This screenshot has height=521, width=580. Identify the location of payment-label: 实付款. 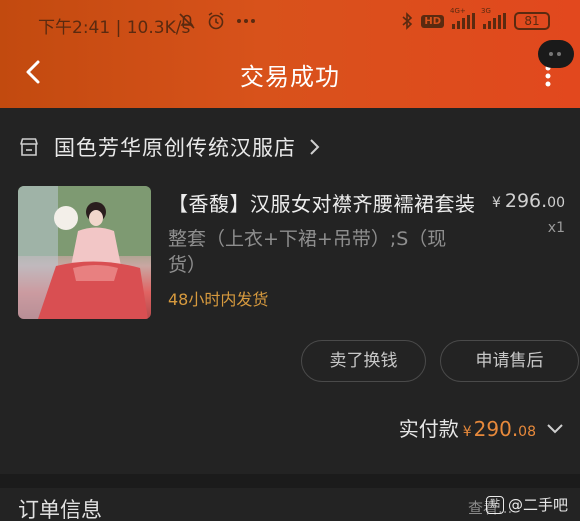
(428, 429).